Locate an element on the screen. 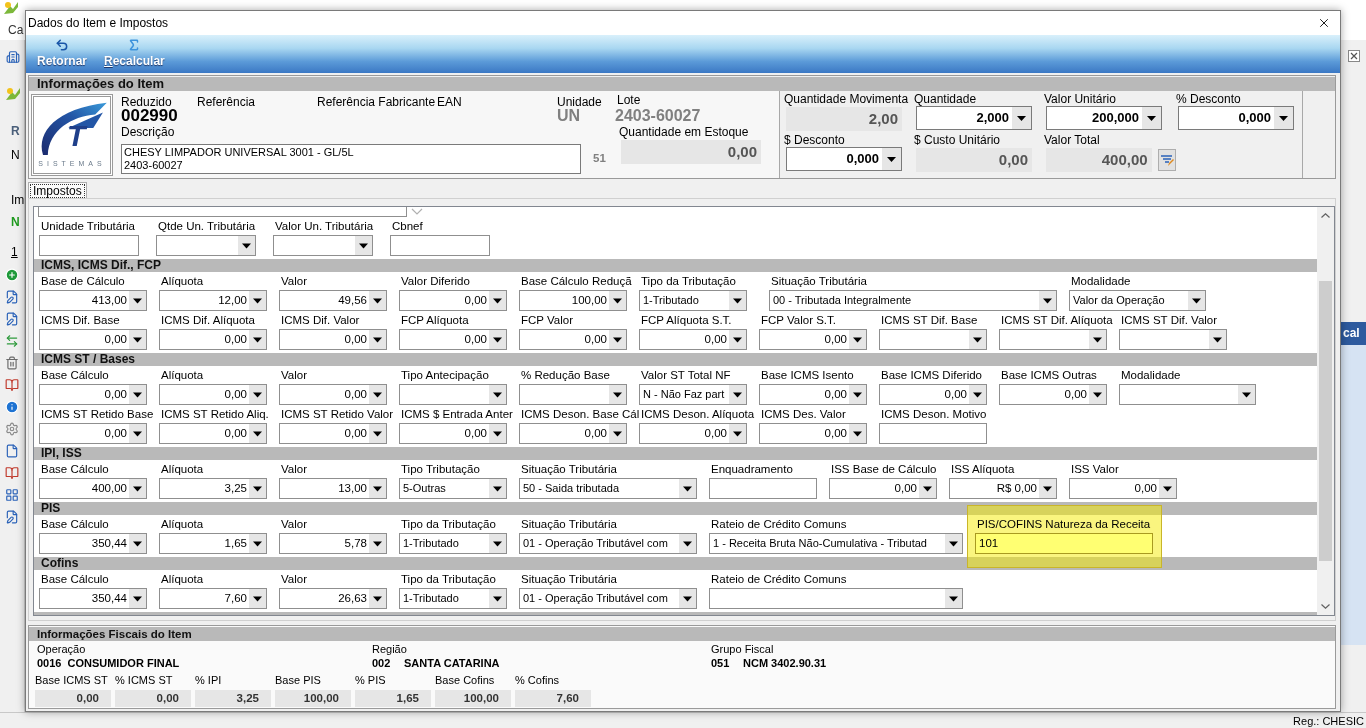  dropdown-field: 5-Outras is located at coordinates (453, 488).